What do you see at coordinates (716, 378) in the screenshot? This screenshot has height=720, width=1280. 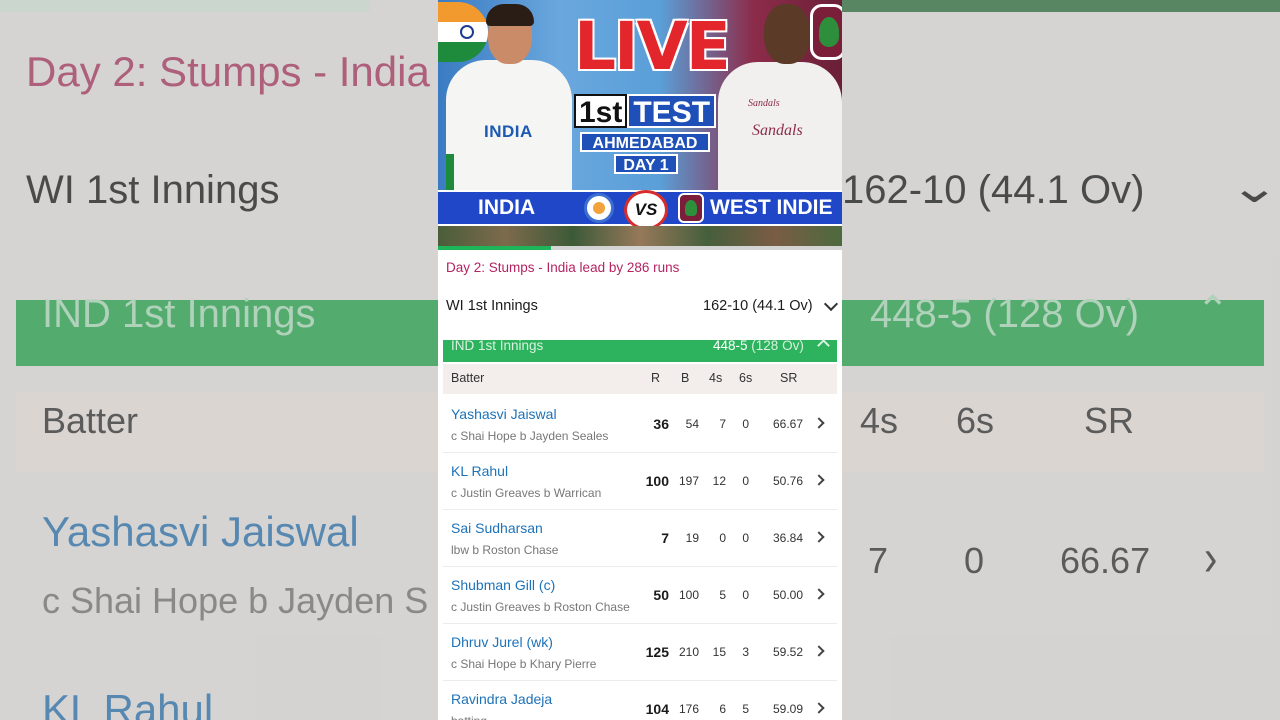 I see `header-fours: 4s` at bounding box center [716, 378].